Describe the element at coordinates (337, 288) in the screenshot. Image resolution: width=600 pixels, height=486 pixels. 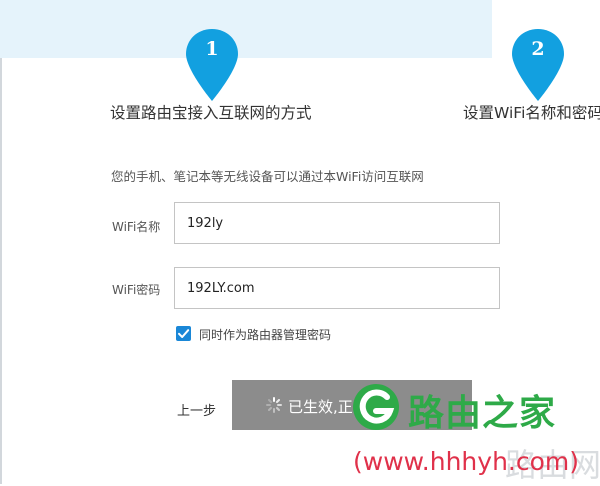
I see `password-input` at that location.